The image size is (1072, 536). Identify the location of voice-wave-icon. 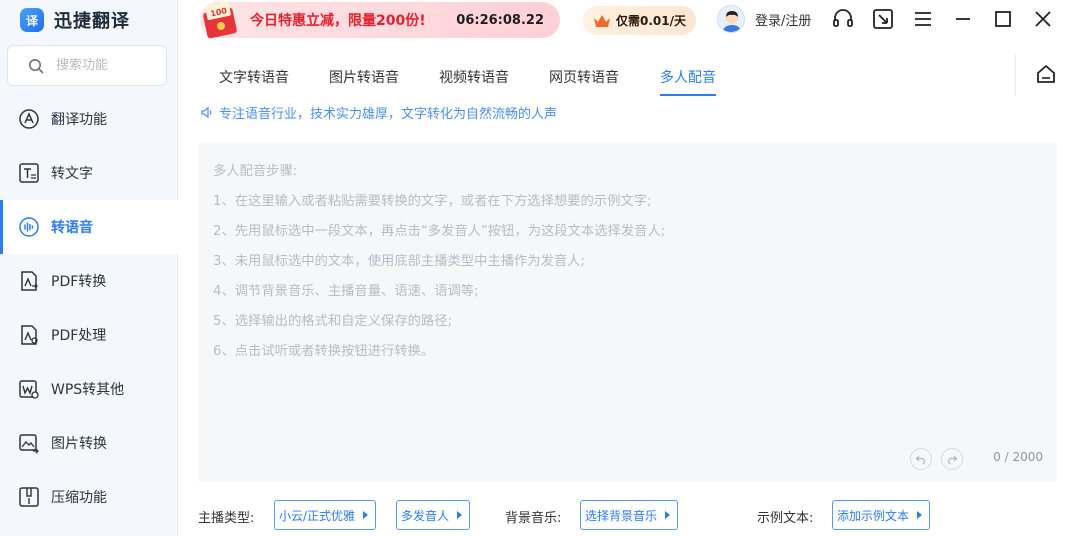
(29, 227).